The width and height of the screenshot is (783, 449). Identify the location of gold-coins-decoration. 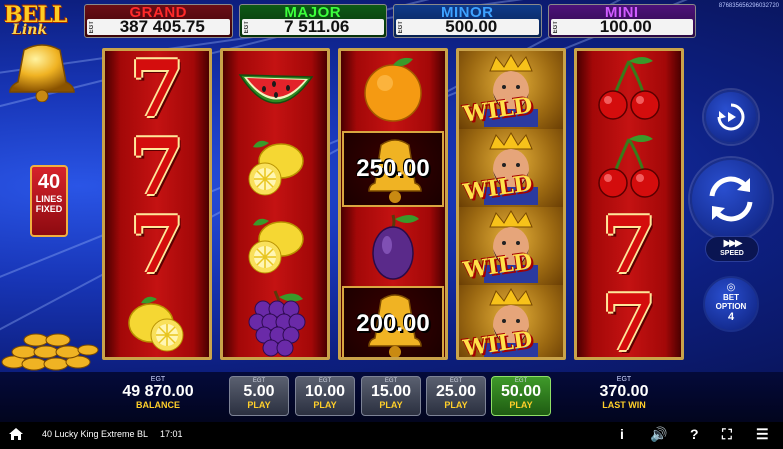
(50, 352).